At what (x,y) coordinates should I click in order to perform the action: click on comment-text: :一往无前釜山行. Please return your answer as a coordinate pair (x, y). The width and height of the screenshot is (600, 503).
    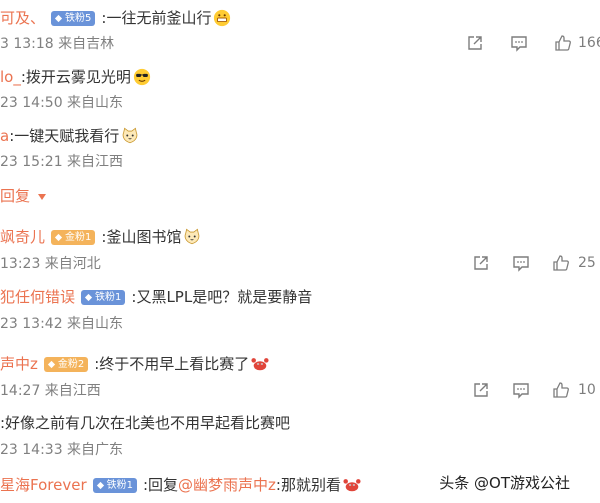
    Looking at the image, I should click on (156, 18).